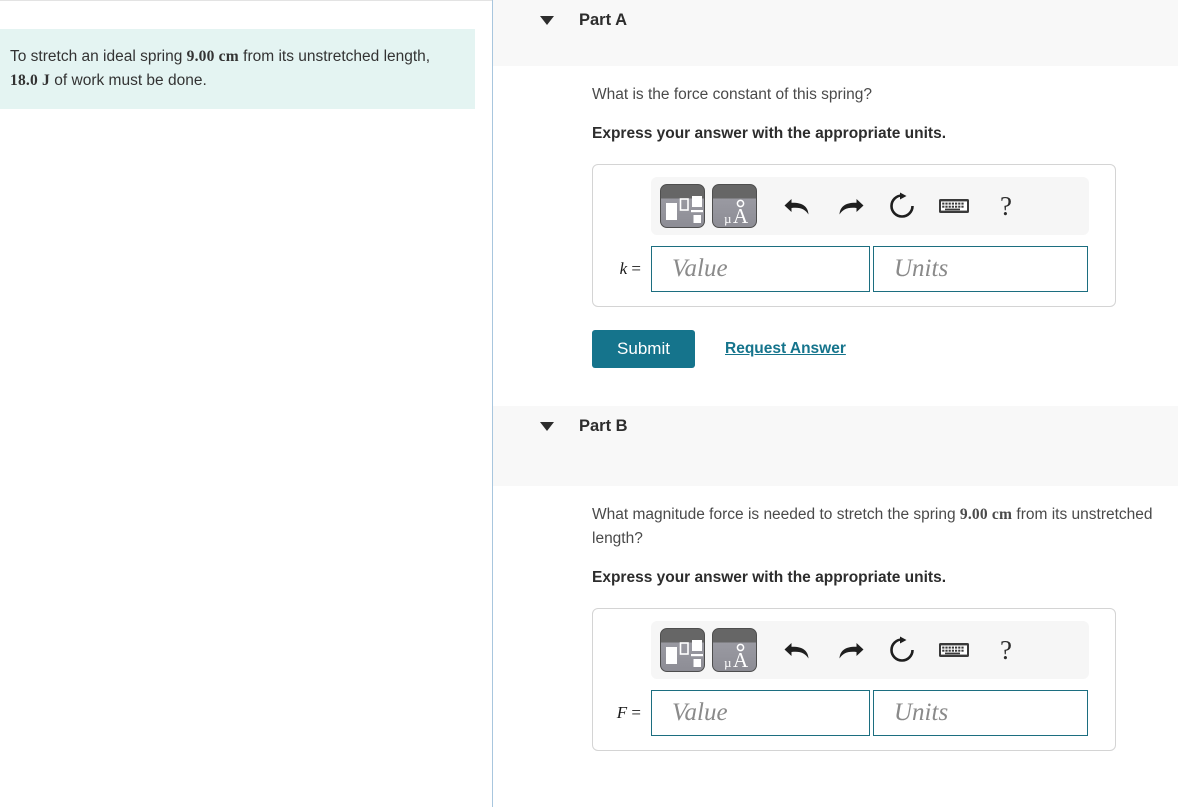 The width and height of the screenshot is (1178, 807). Describe the element at coordinates (603, 426) in the screenshot. I see `part-b-title: Part B` at that location.